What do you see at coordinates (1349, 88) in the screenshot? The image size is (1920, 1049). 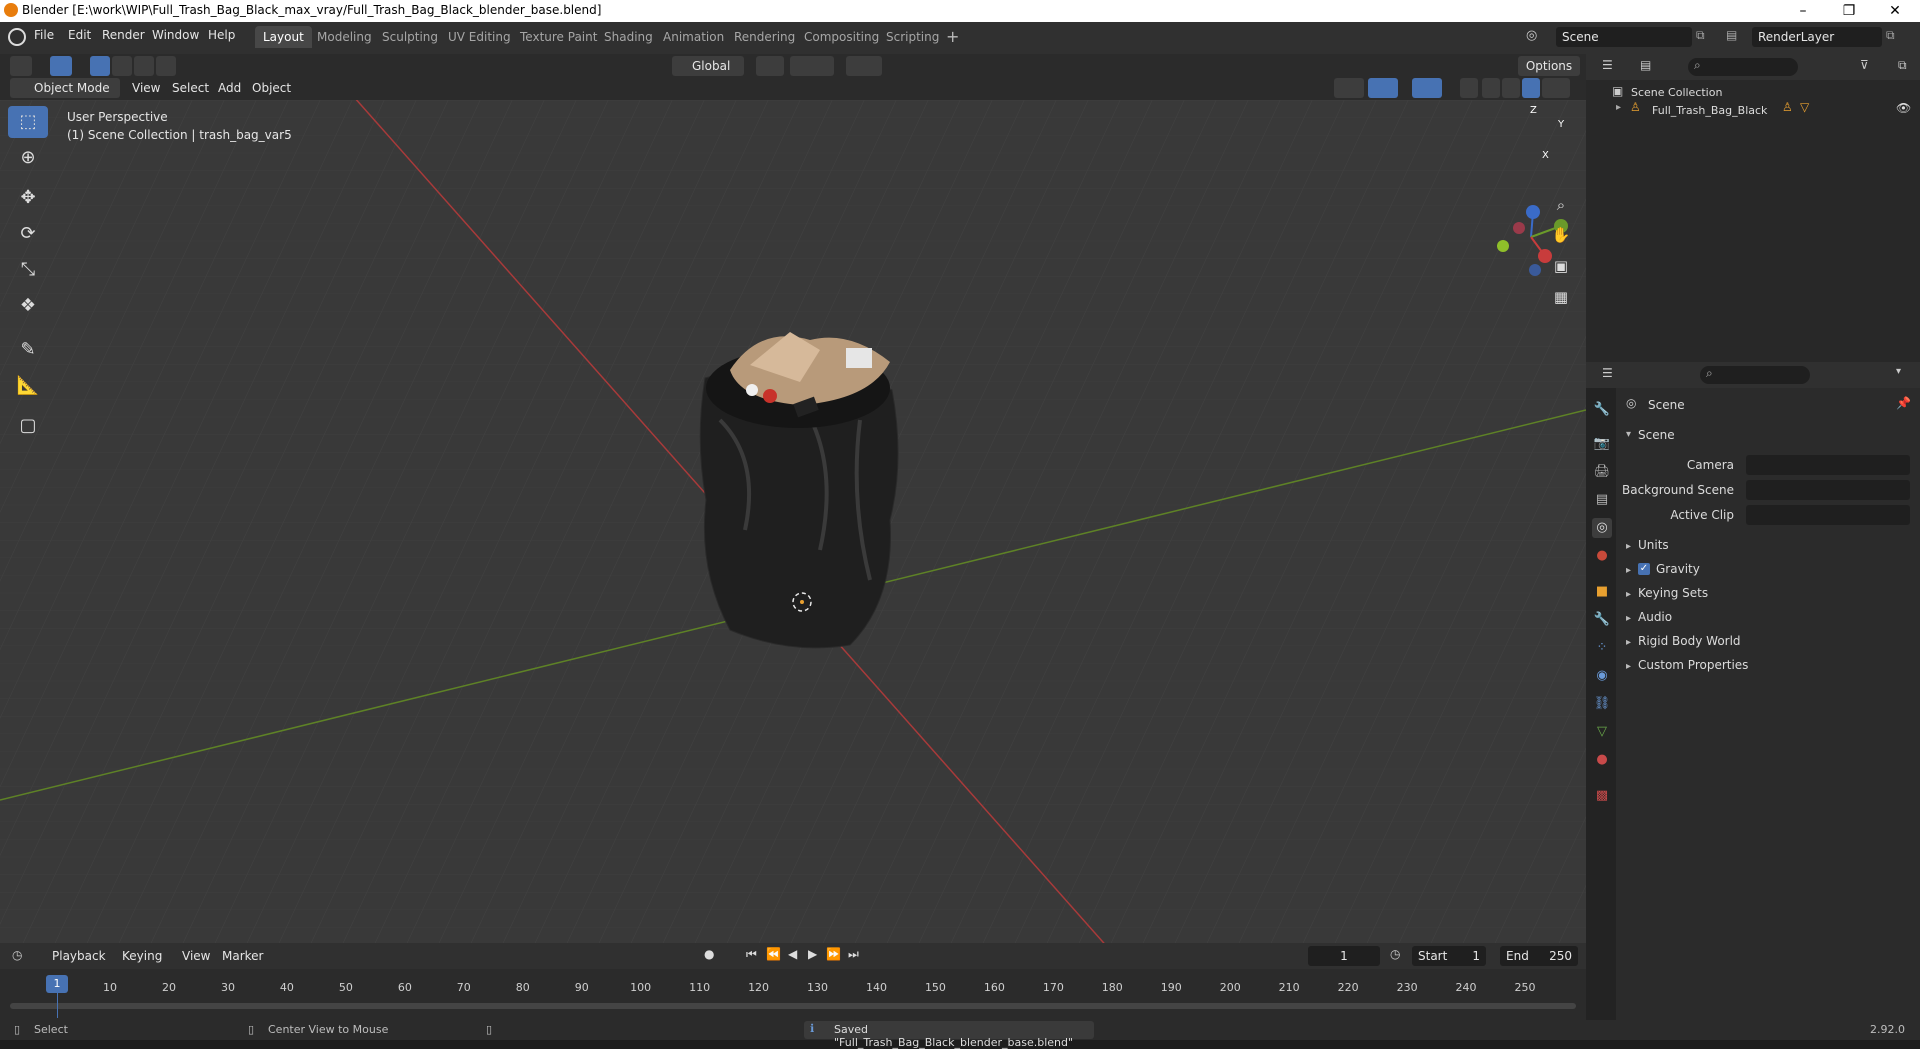 I see `visibility-icon` at bounding box center [1349, 88].